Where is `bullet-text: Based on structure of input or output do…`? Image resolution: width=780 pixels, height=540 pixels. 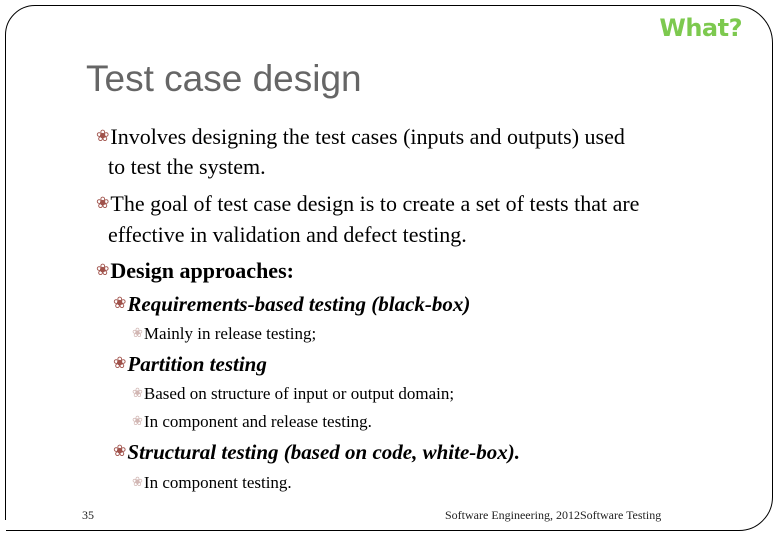
bullet-text: Based on structure of input or output do… is located at coordinates (299, 393).